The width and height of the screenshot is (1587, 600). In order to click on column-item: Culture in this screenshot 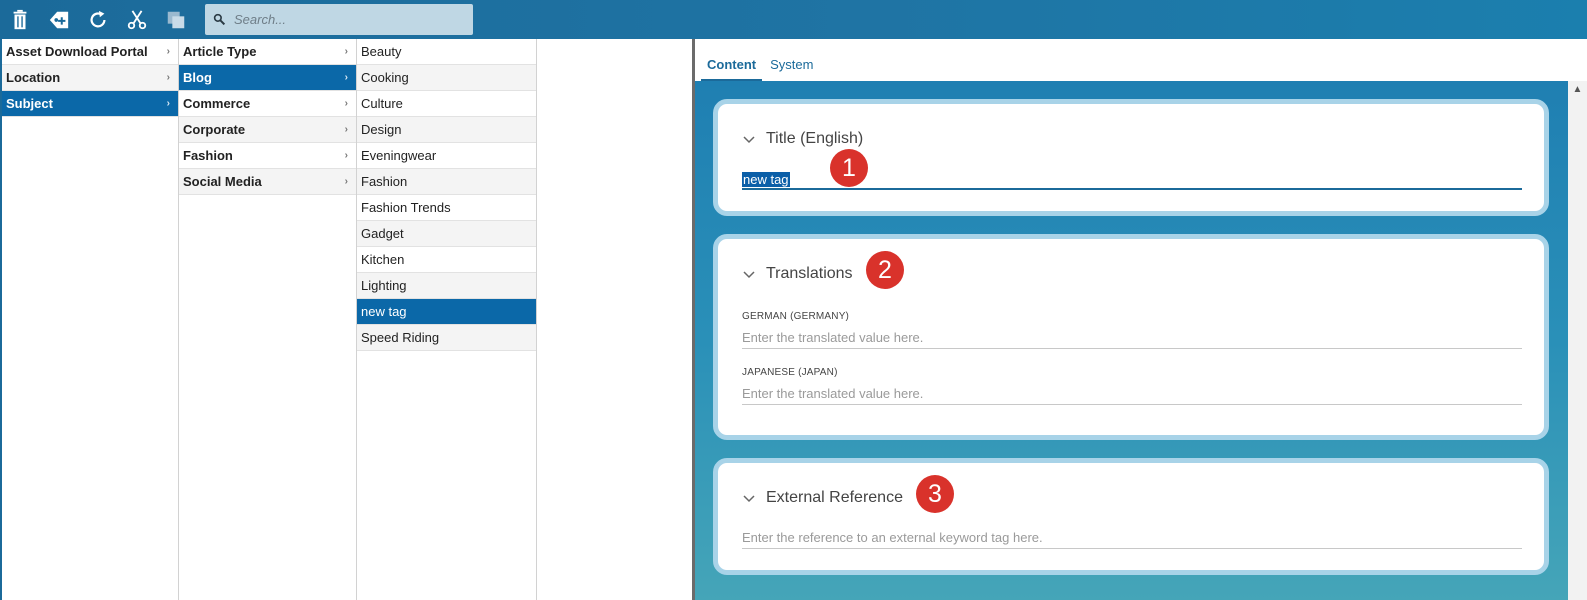, I will do `click(446, 104)`.